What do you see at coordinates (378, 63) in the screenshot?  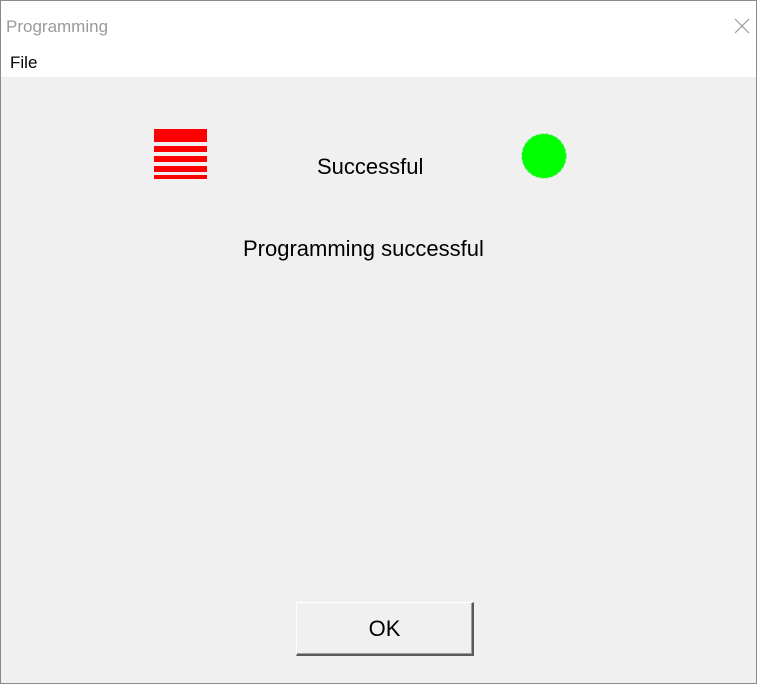 I see `menu-bar: File` at bounding box center [378, 63].